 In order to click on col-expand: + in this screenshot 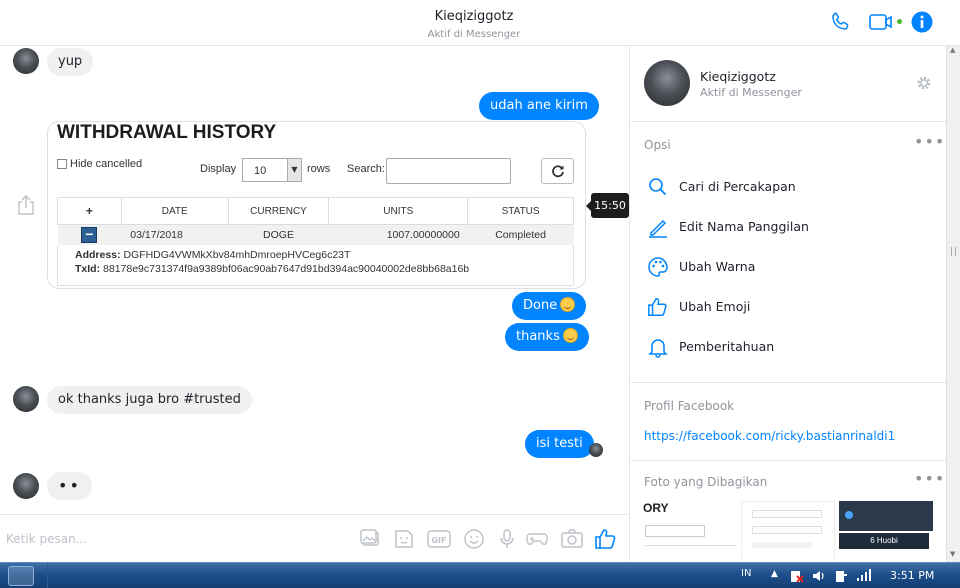, I will do `click(89, 211)`.